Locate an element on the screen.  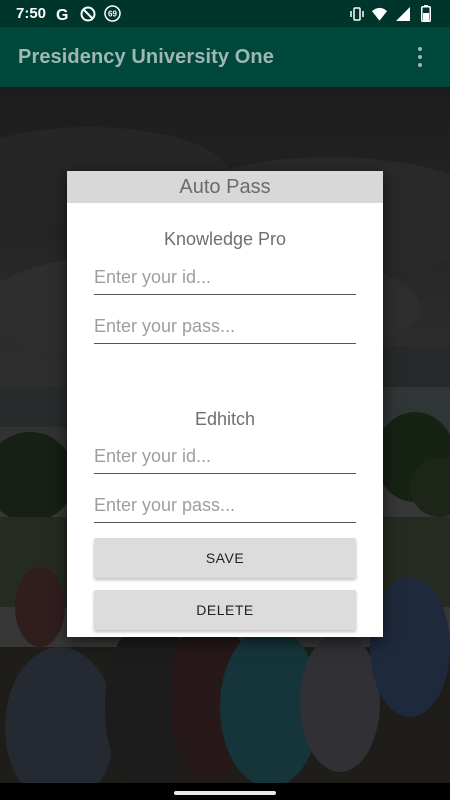
badge-69-icon: 69 is located at coordinates (112, 13).